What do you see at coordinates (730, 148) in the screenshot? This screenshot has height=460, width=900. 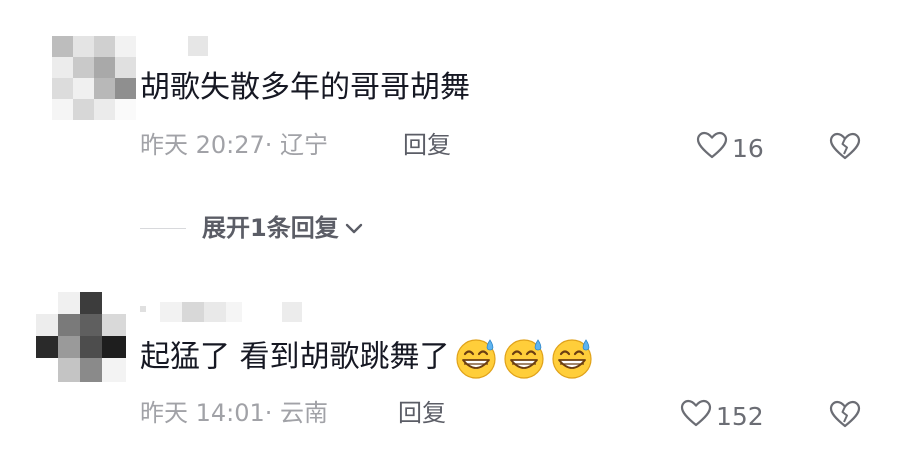 I see `like-button: 16` at bounding box center [730, 148].